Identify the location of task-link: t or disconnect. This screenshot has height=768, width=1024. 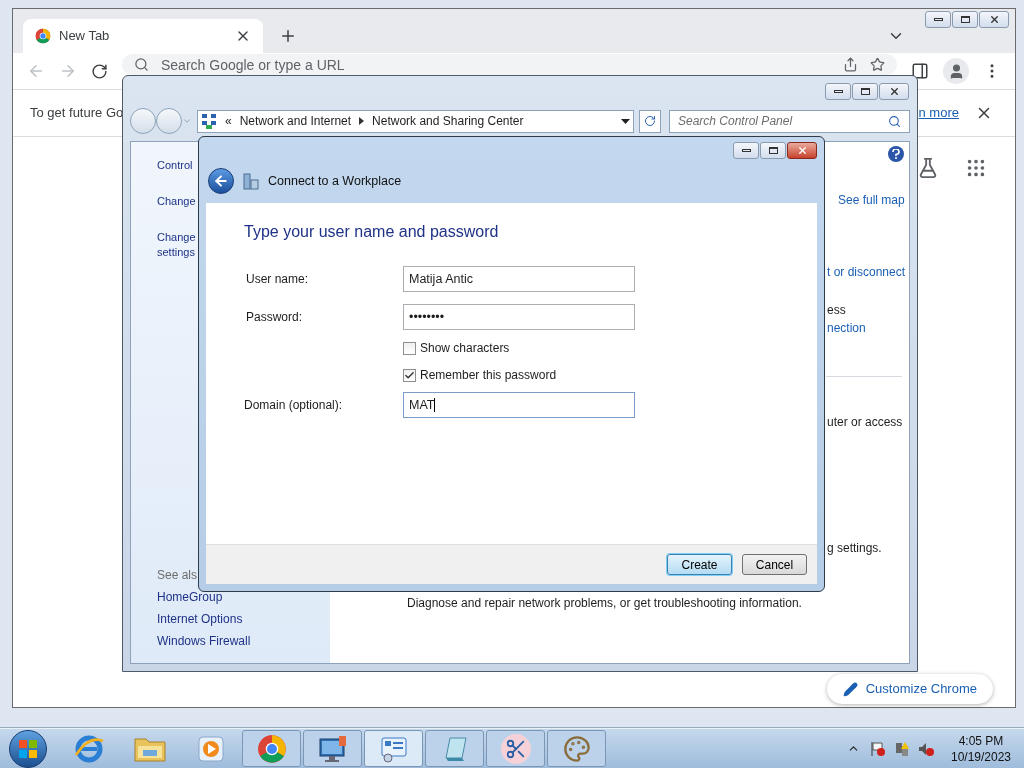
(866, 272).